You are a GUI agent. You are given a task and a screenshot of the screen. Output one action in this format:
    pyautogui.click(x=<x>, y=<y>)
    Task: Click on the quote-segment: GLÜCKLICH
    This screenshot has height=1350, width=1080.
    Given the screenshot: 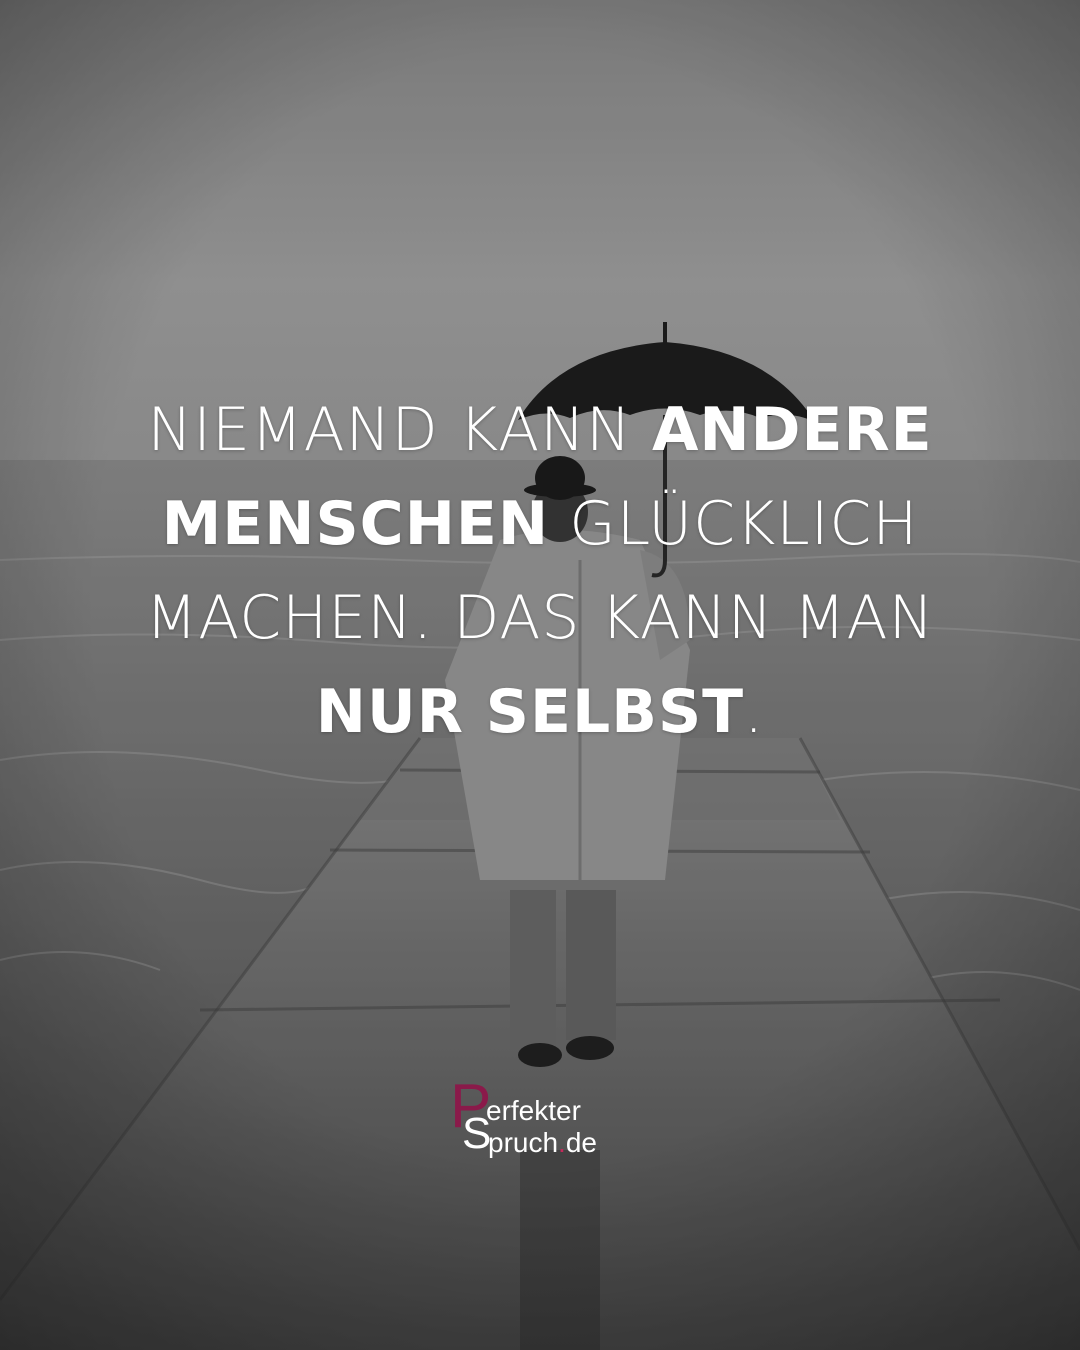 What is the action you would take?
    pyautogui.click(x=734, y=524)
    